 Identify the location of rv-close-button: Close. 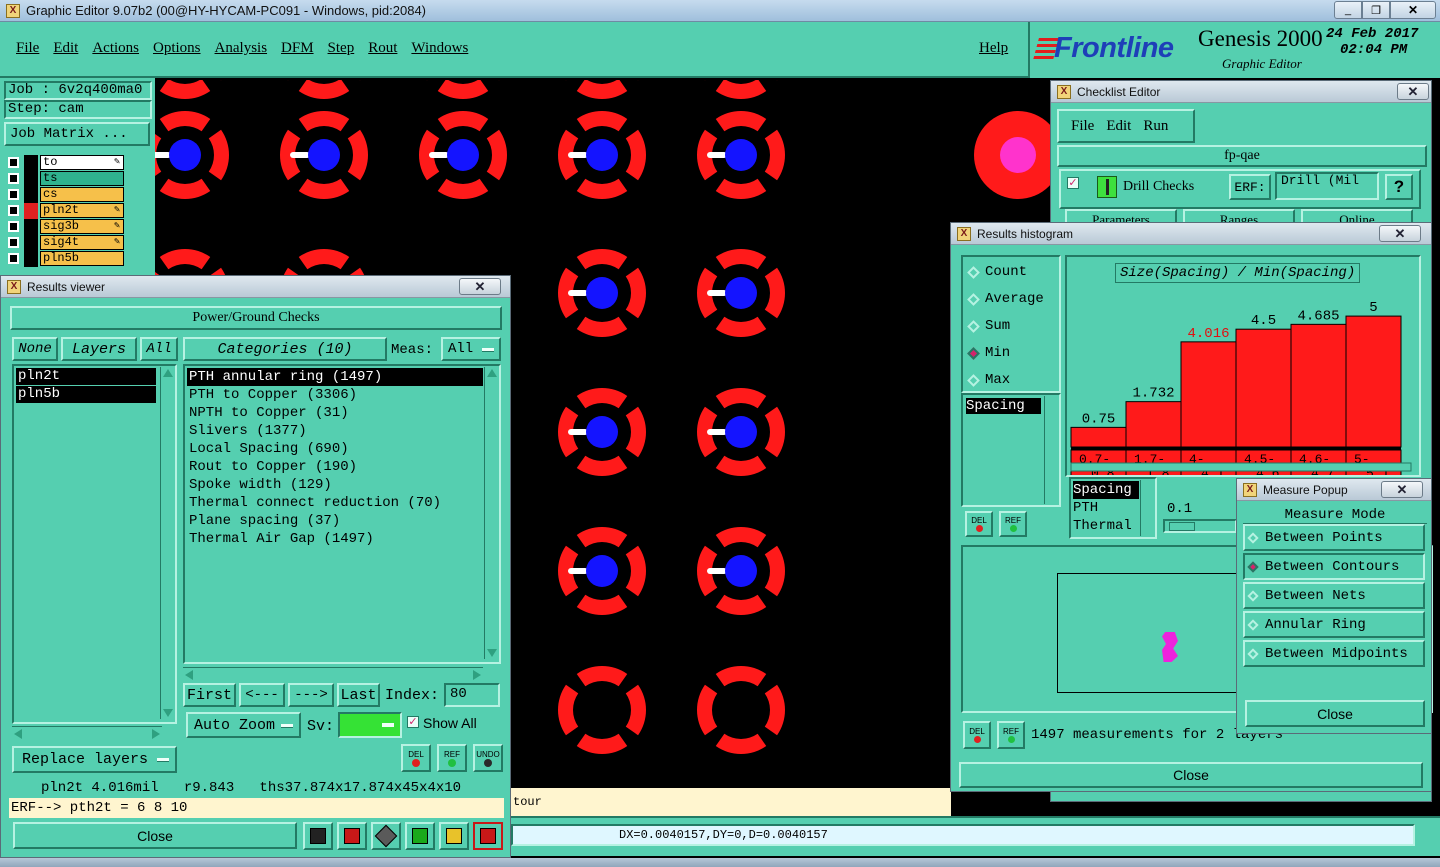
(155, 835).